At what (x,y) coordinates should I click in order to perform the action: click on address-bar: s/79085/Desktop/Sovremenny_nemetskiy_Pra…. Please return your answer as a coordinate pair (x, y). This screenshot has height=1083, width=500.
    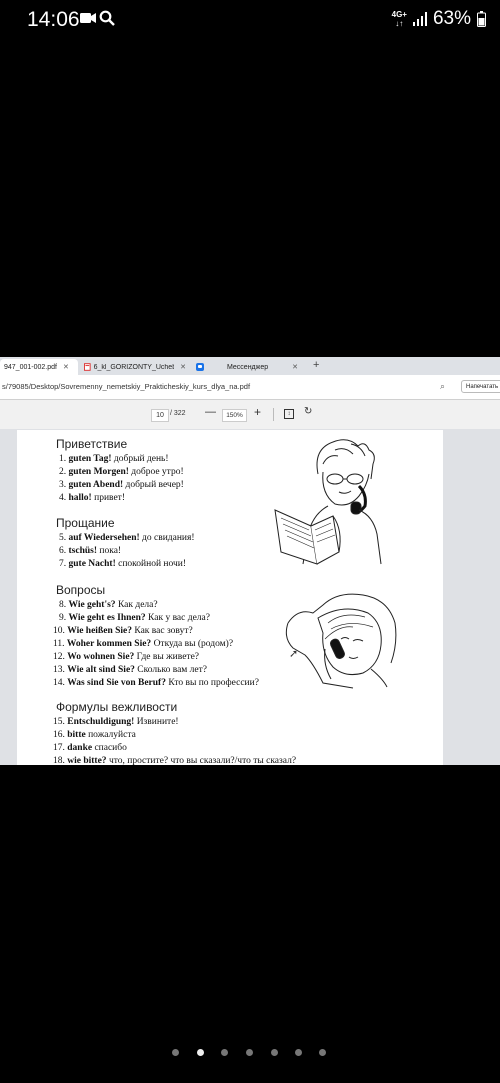
    Looking at the image, I should click on (250, 387).